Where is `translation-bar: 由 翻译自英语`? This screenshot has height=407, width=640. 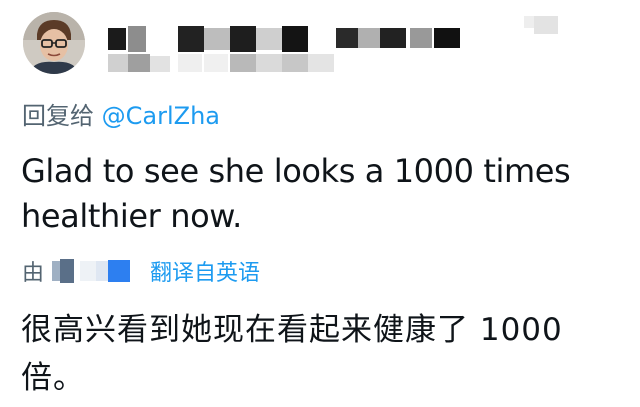 translation-bar: 由 翻译自英语 is located at coordinates (141, 271).